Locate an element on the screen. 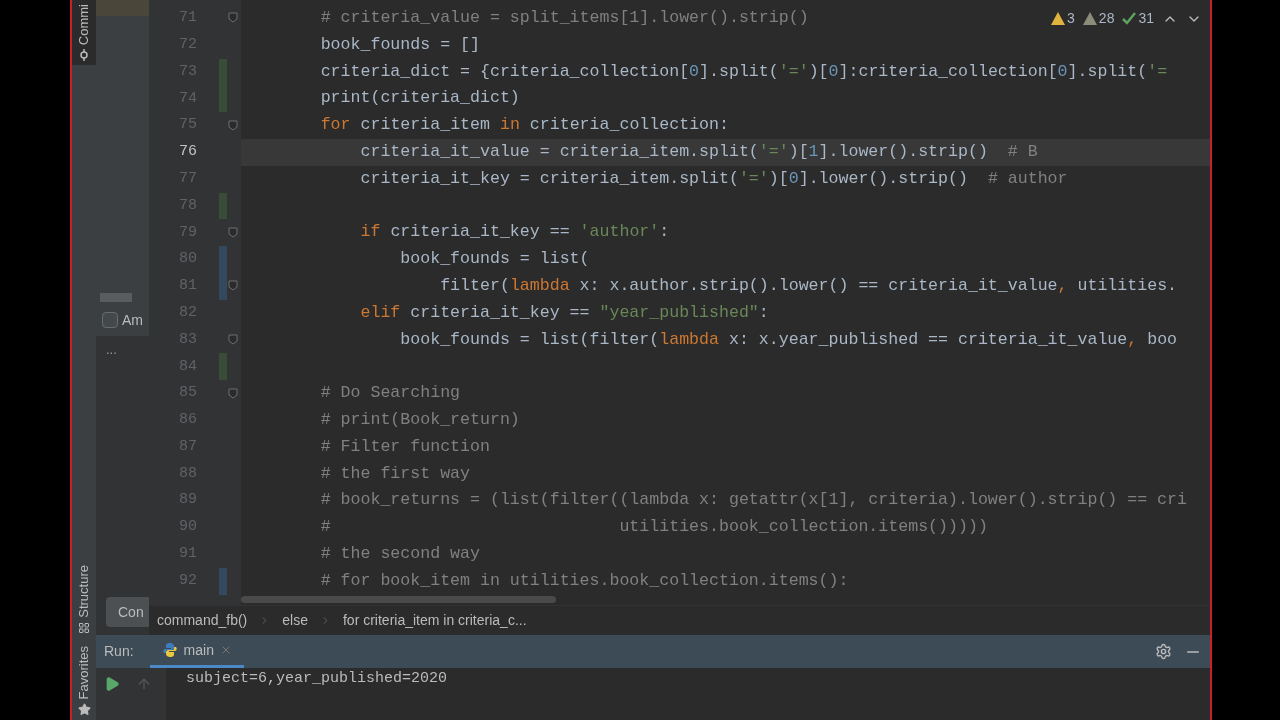 The width and height of the screenshot is (1280, 720). checkbox-label: Am is located at coordinates (132, 320).